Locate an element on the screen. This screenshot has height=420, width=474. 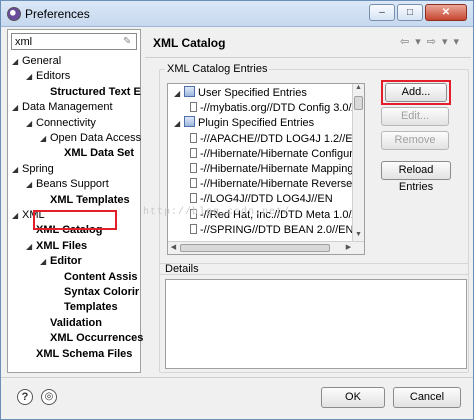
catalog-entry: -//Hibernate/Hibernate Configura is located at coordinates (274, 154).